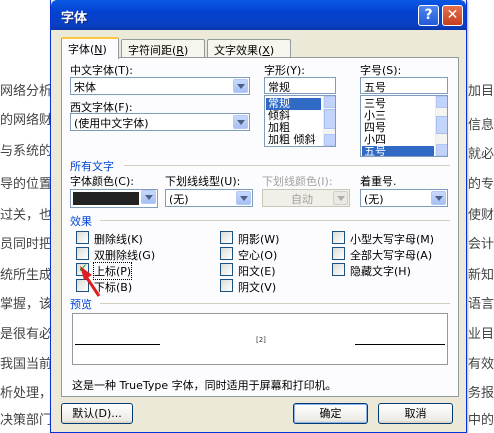  Describe the element at coordinates (380, 271) in the screenshot. I see `hidden-text-label: 隐藏文字(H)` at that location.